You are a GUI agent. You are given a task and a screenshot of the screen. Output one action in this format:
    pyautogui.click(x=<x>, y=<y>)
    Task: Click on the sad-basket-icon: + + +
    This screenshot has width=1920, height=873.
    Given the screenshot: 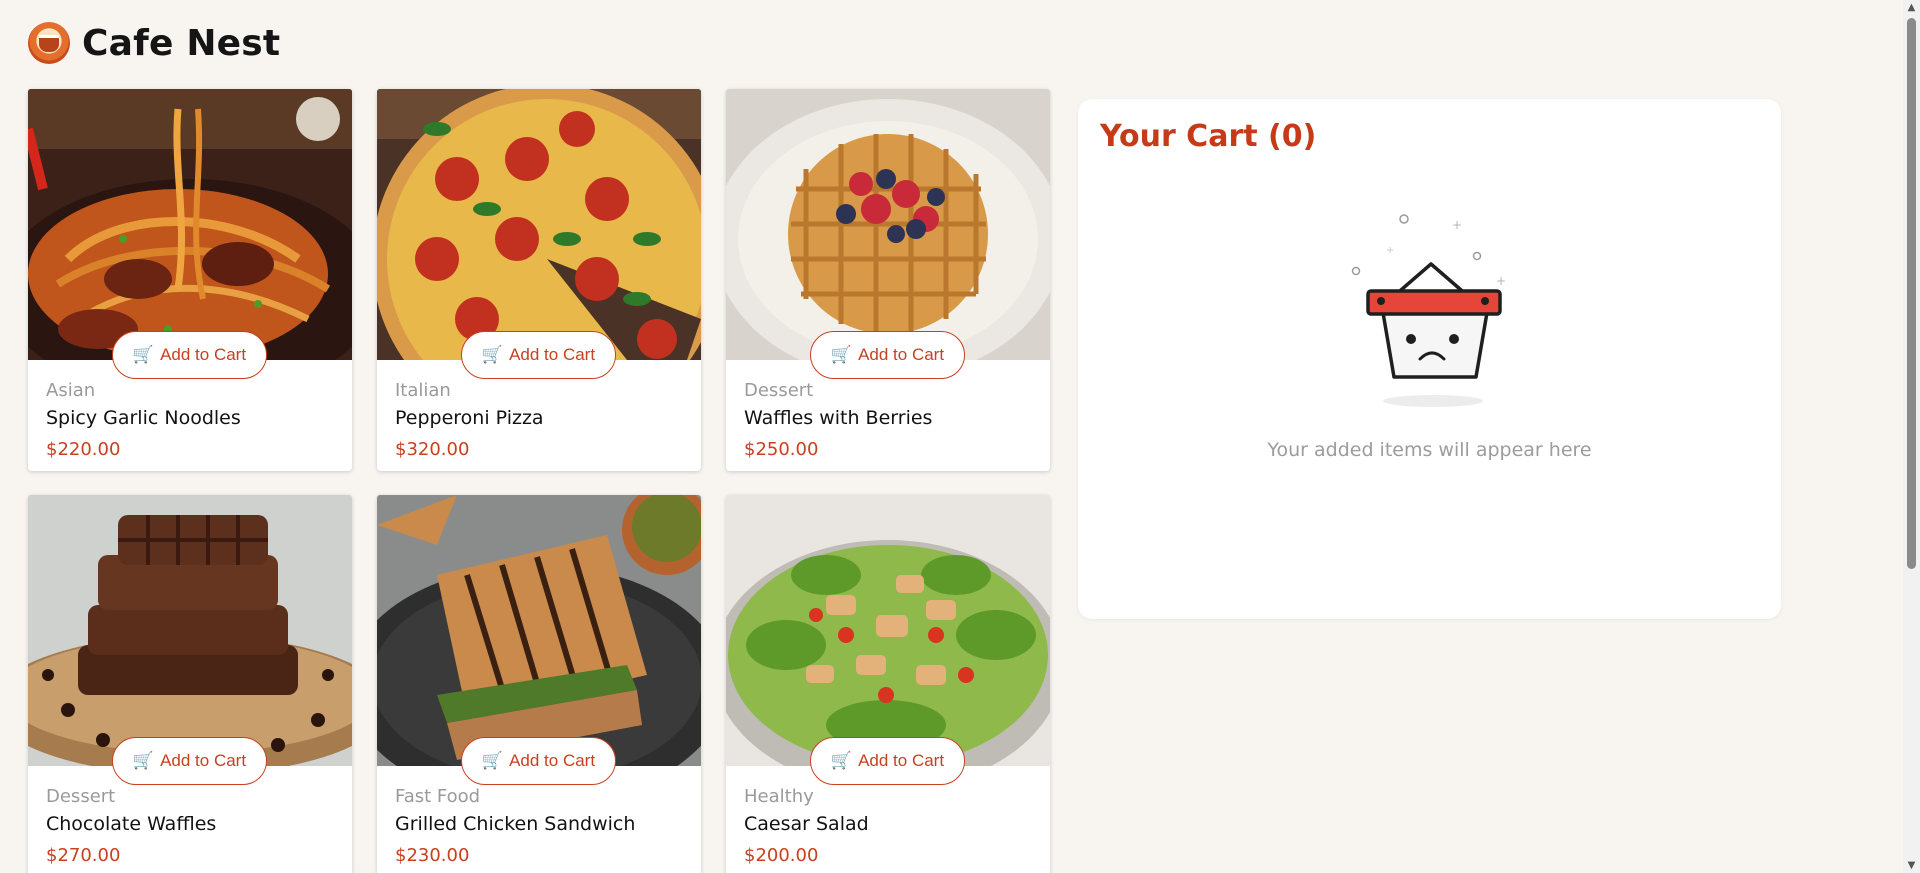 What is the action you would take?
    pyautogui.click(x=1431, y=311)
    